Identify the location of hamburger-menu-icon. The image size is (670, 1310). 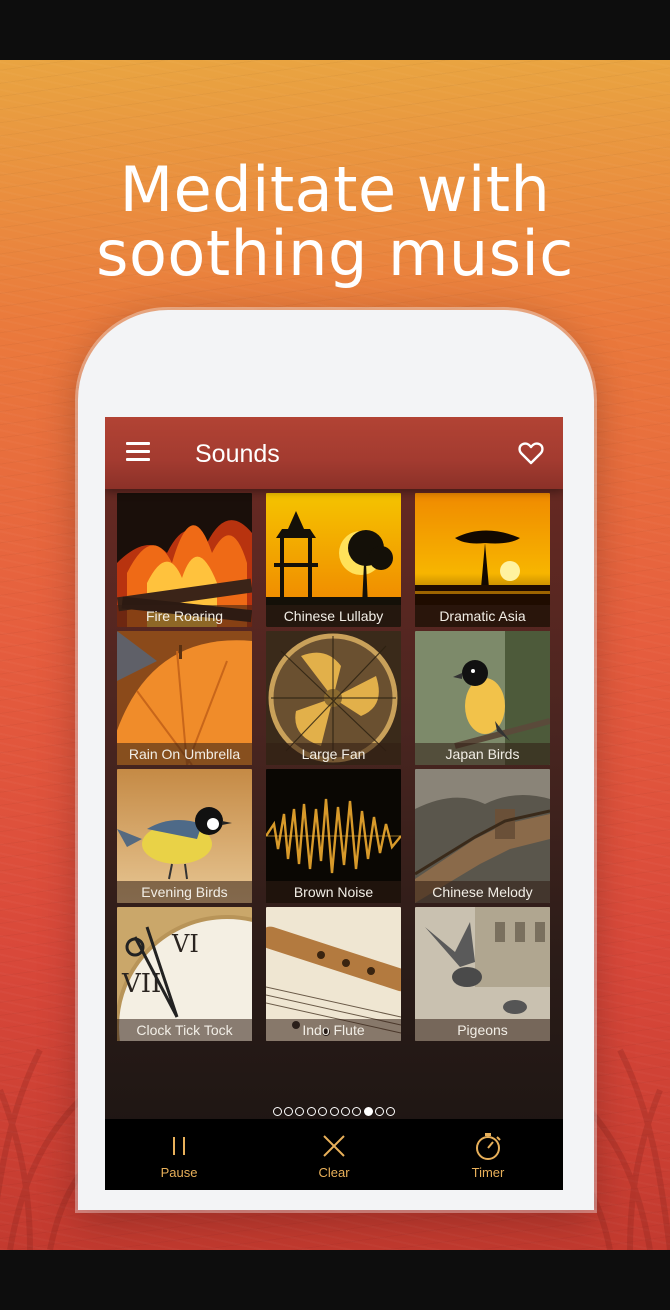
(138, 452).